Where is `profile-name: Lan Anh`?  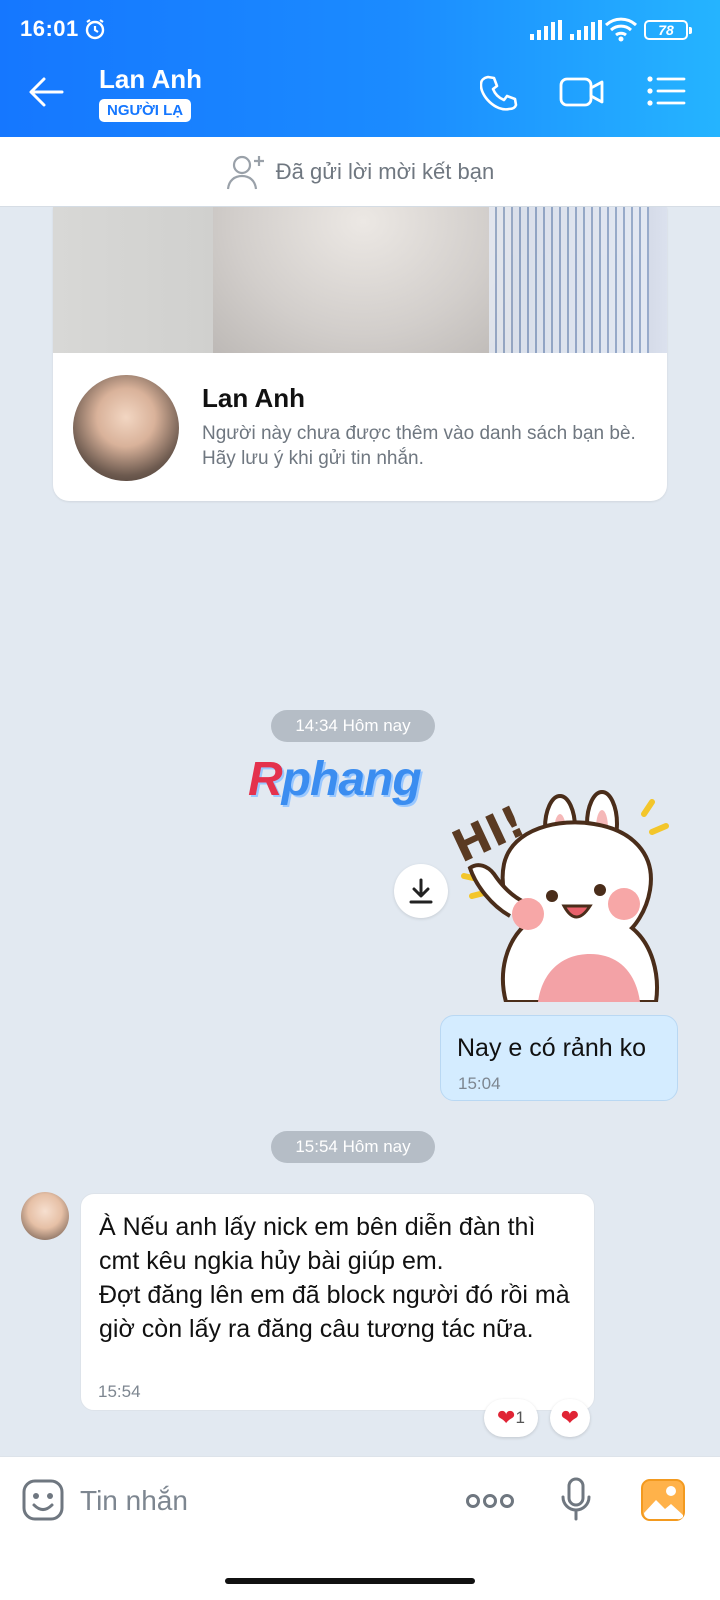 profile-name: Lan Anh is located at coordinates (254, 398).